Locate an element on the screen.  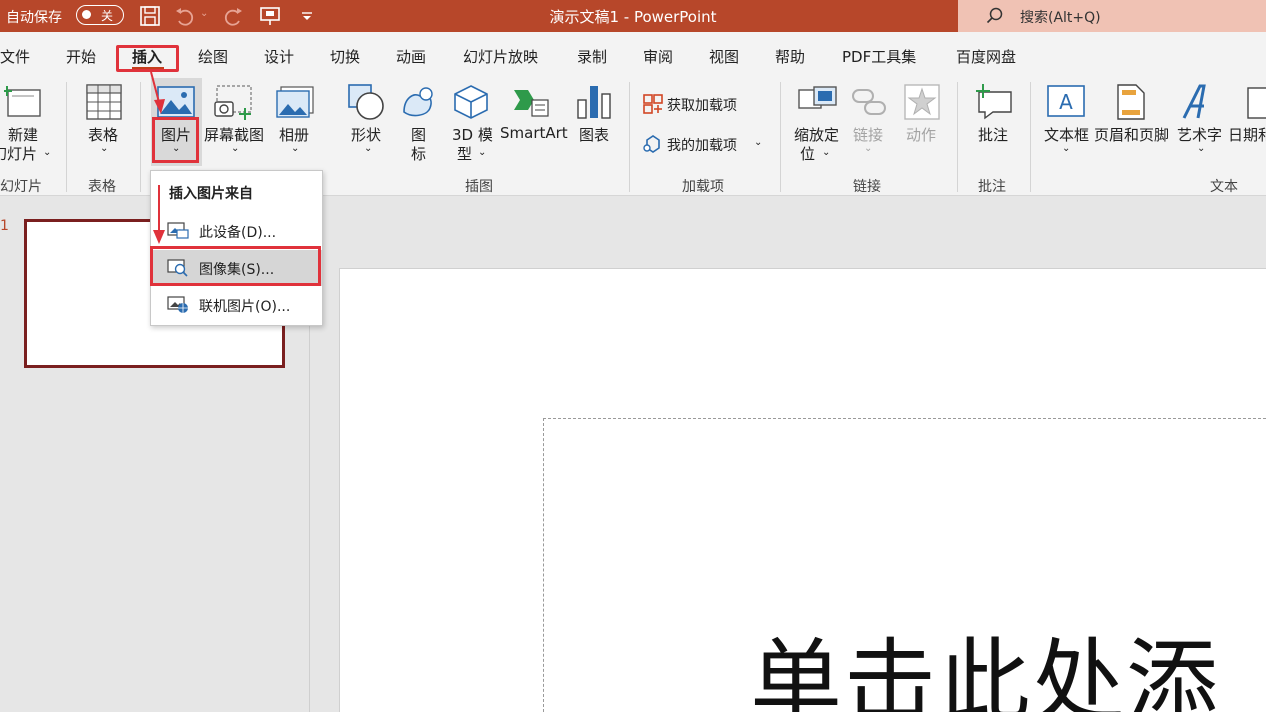
insert-tab-highlight is located at coordinates (147, 58).